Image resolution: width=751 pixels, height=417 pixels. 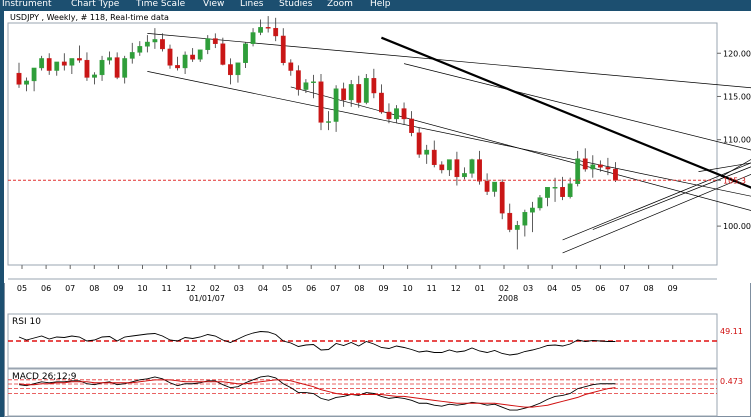 I want to click on price-label: 115.00, so click(x=737, y=96).